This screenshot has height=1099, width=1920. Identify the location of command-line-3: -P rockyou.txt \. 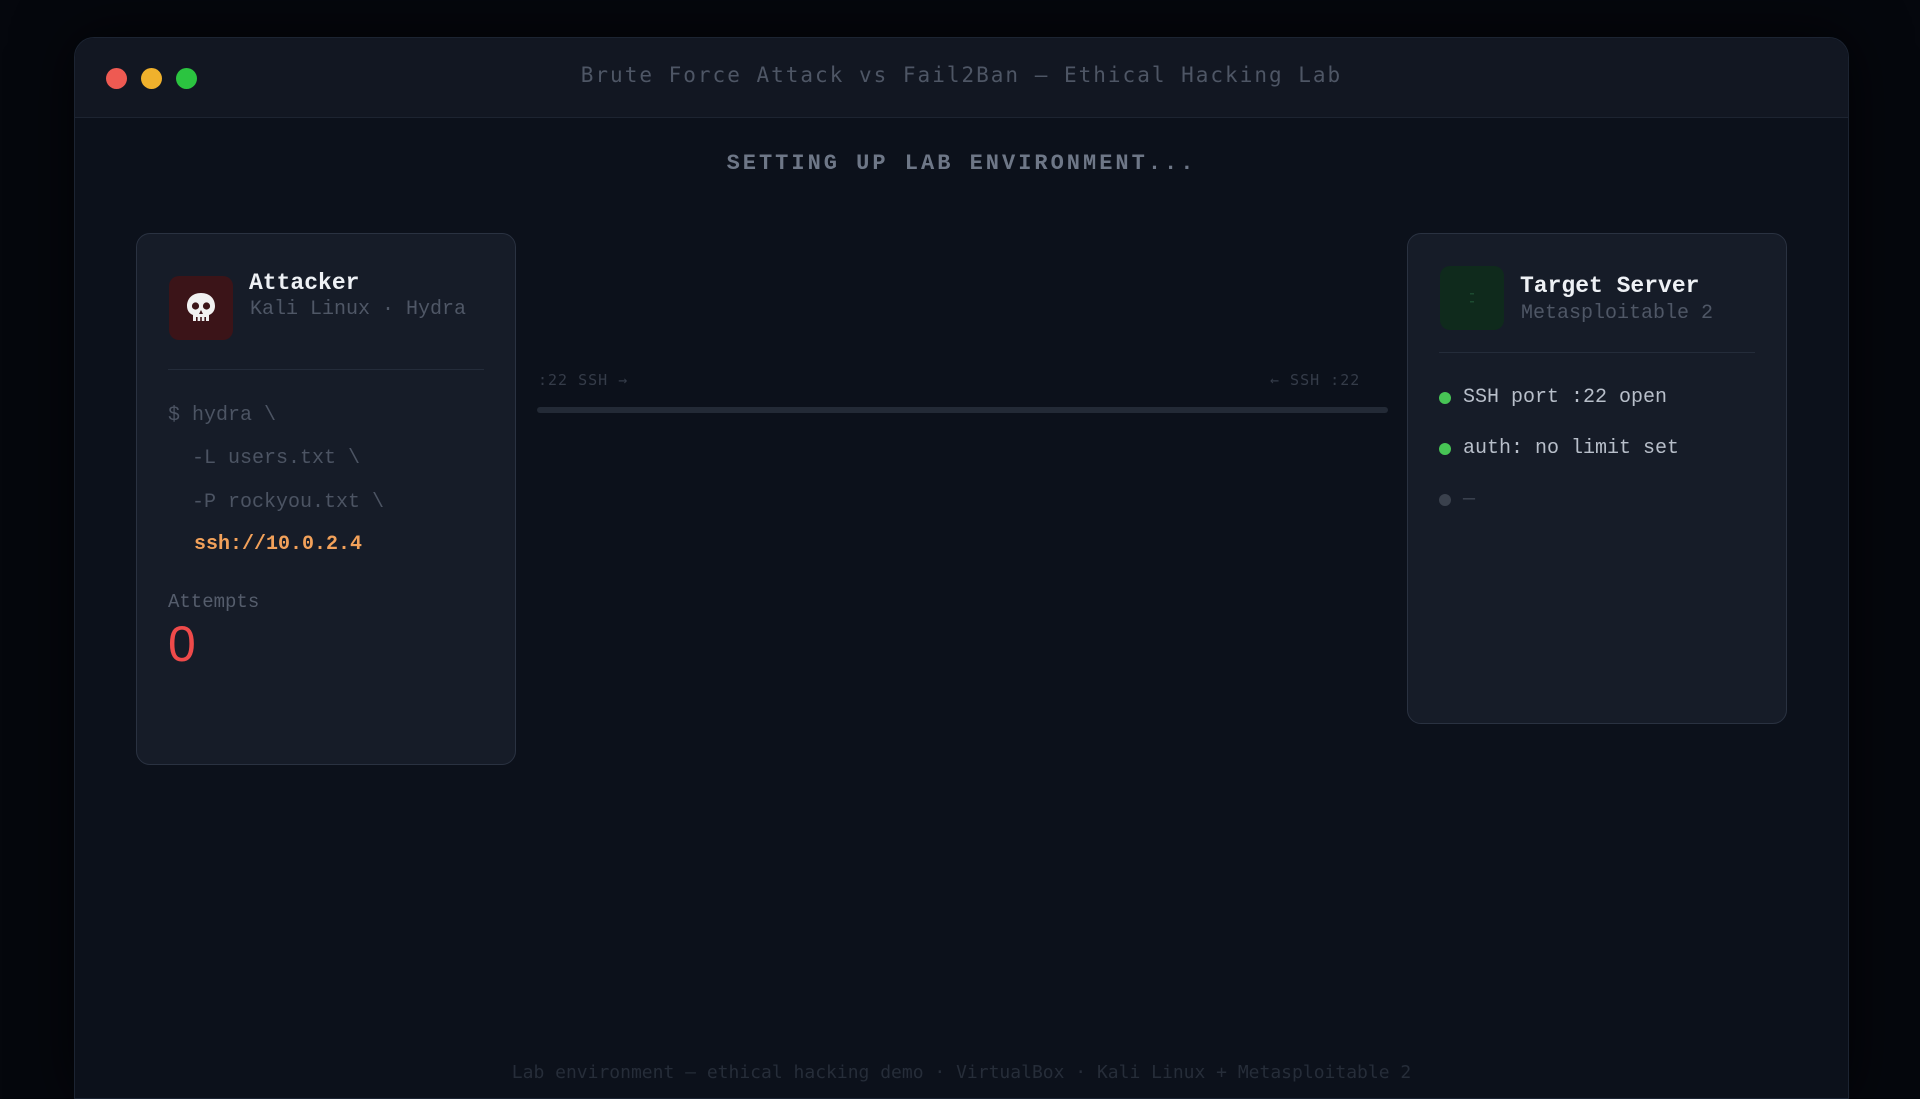
(276, 502).